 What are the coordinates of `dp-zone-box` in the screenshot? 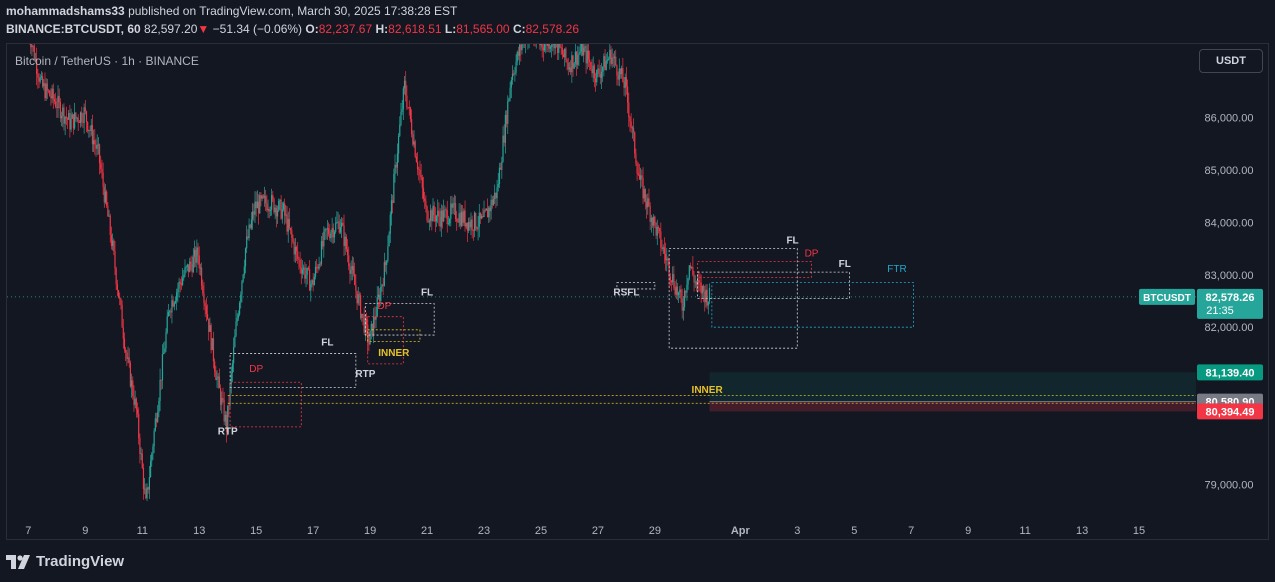 It's located at (754, 269).